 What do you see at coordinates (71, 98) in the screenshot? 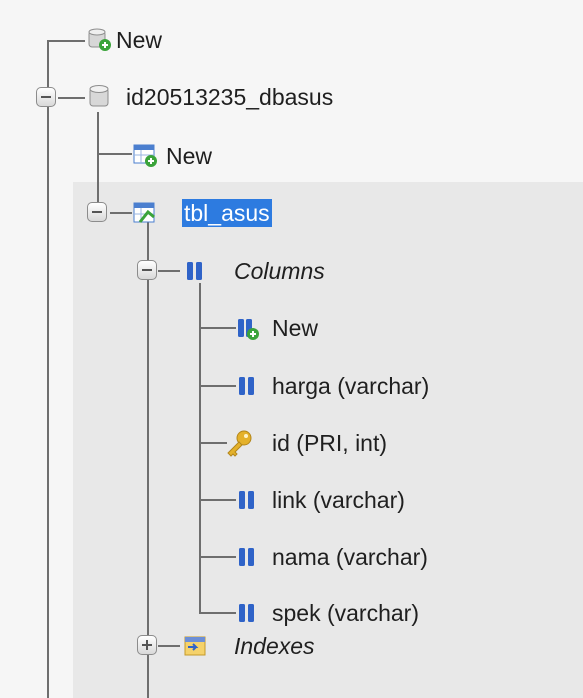
I see `tree-line-database` at bounding box center [71, 98].